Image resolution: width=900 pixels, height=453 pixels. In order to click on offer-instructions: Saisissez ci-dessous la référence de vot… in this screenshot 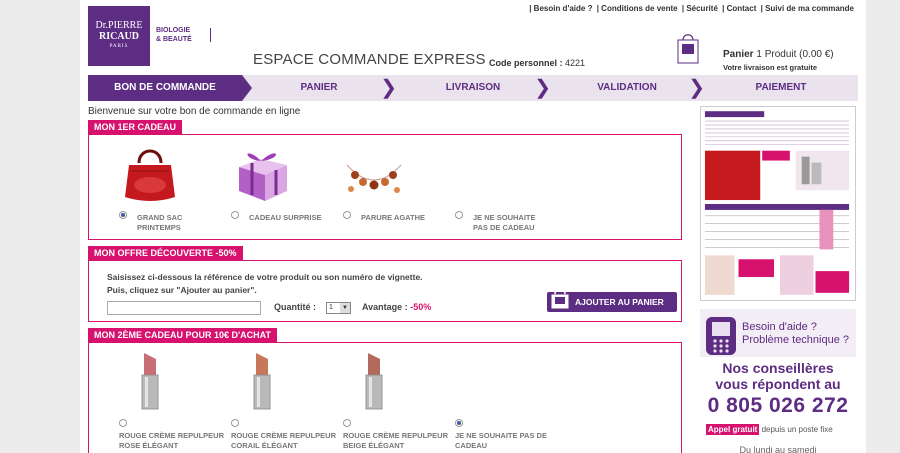, I will do `click(265, 284)`.